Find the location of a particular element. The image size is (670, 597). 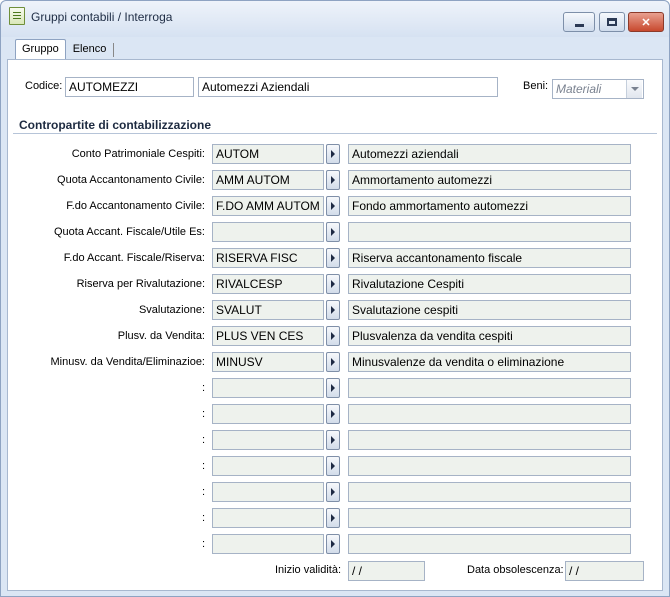

row-label: Minusv. da Vendita/Eliminazioe: is located at coordinates (128, 362).